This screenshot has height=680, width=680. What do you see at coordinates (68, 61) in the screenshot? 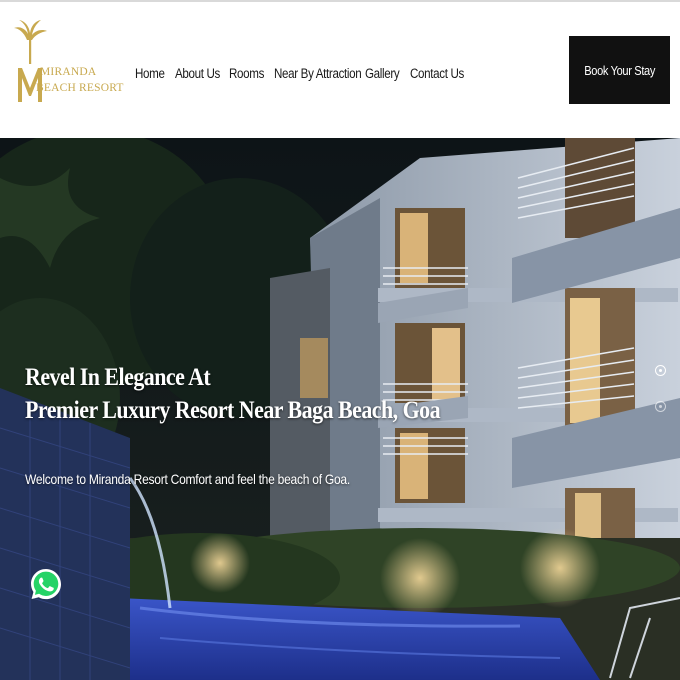
I see `brand-logo: MIRANDA BEACH RESORT` at bounding box center [68, 61].